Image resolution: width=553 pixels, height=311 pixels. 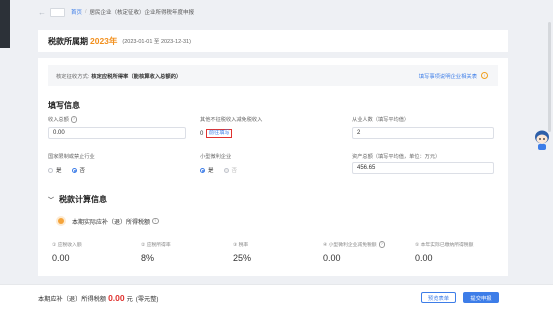 What do you see at coordinates (111, 222) in the screenshot?
I see `actual-tax-subtitle-text: 本期实际应补（退）所得税额` at bounding box center [111, 222].